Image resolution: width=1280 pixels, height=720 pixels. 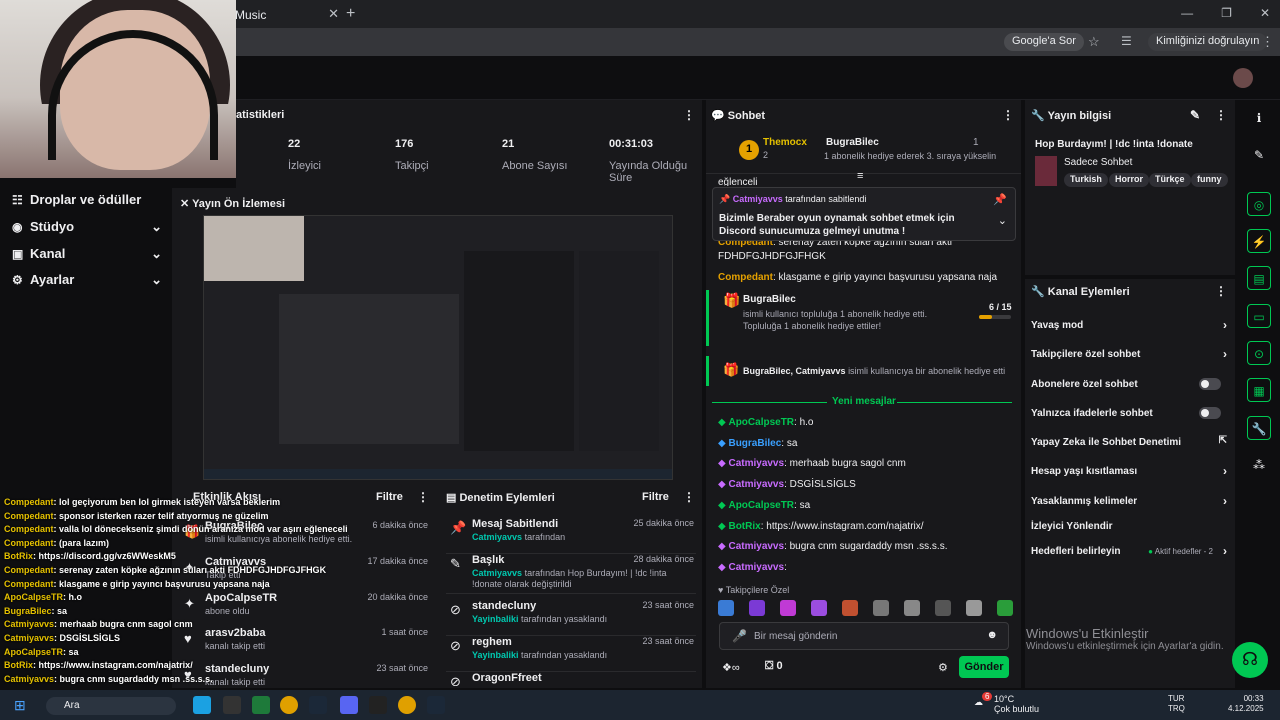 I want to click on stats-menu-icon: ⋮, so click(x=689, y=115).